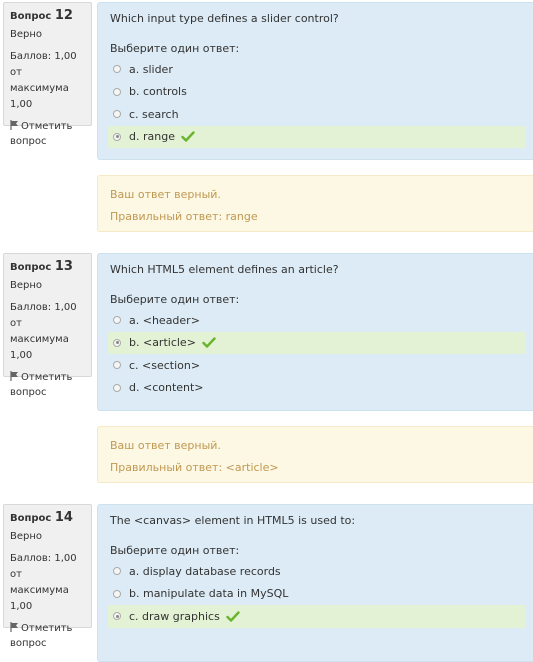 The width and height of the screenshot is (533, 662). I want to click on answer-option-a: a. <header>, so click(320, 320).